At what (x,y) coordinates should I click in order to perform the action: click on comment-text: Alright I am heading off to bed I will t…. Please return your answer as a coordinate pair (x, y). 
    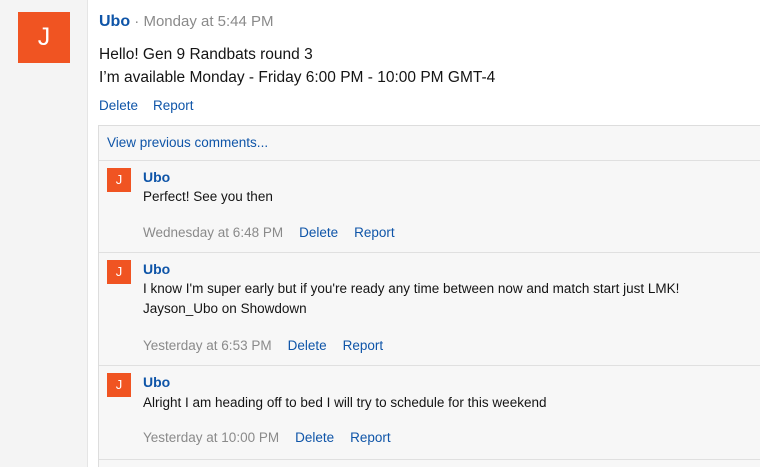
    Looking at the image, I should click on (344, 403).